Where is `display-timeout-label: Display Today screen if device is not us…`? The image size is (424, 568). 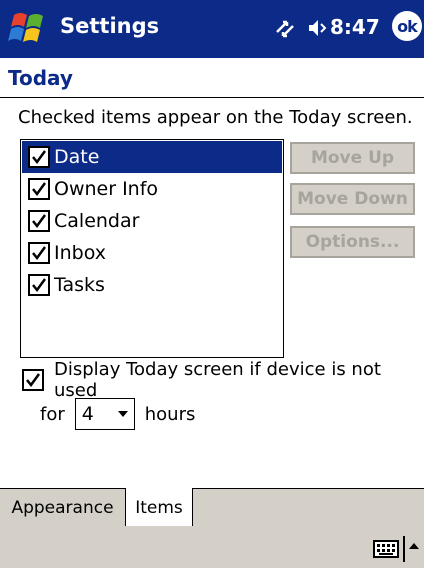 display-timeout-label: Display Today screen if device is not us… is located at coordinates (217, 380).